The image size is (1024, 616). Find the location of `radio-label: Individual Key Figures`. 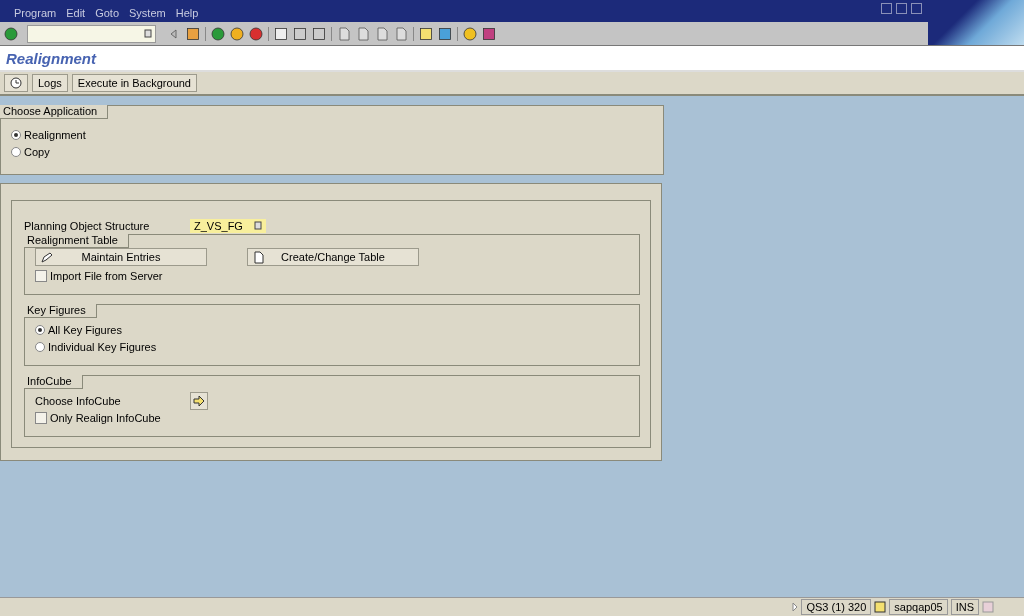

radio-label: Individual Key Figures is located at coordinates (102, 346).